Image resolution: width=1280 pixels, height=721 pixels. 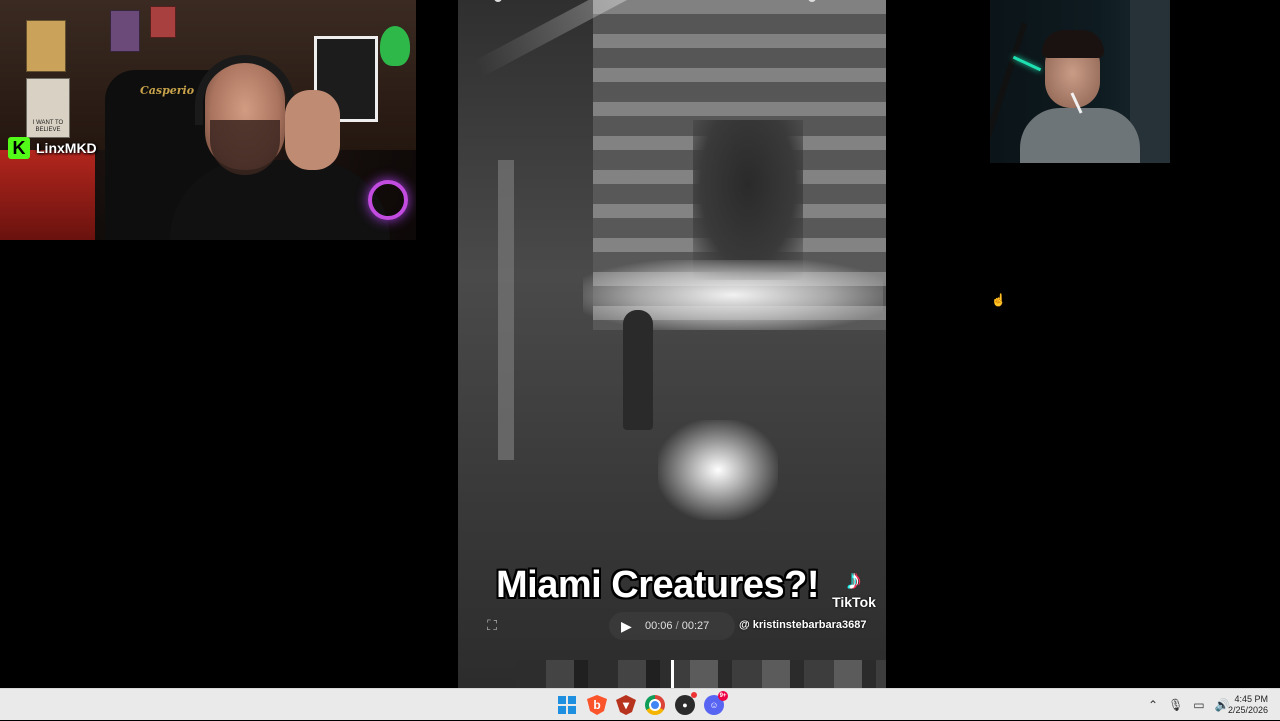 I want to click on channel-tag: K LinxMKD, so click(x=52, y=148).